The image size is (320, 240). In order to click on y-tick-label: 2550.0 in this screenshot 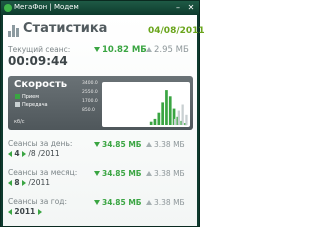, I will do `click(90, 92)`.